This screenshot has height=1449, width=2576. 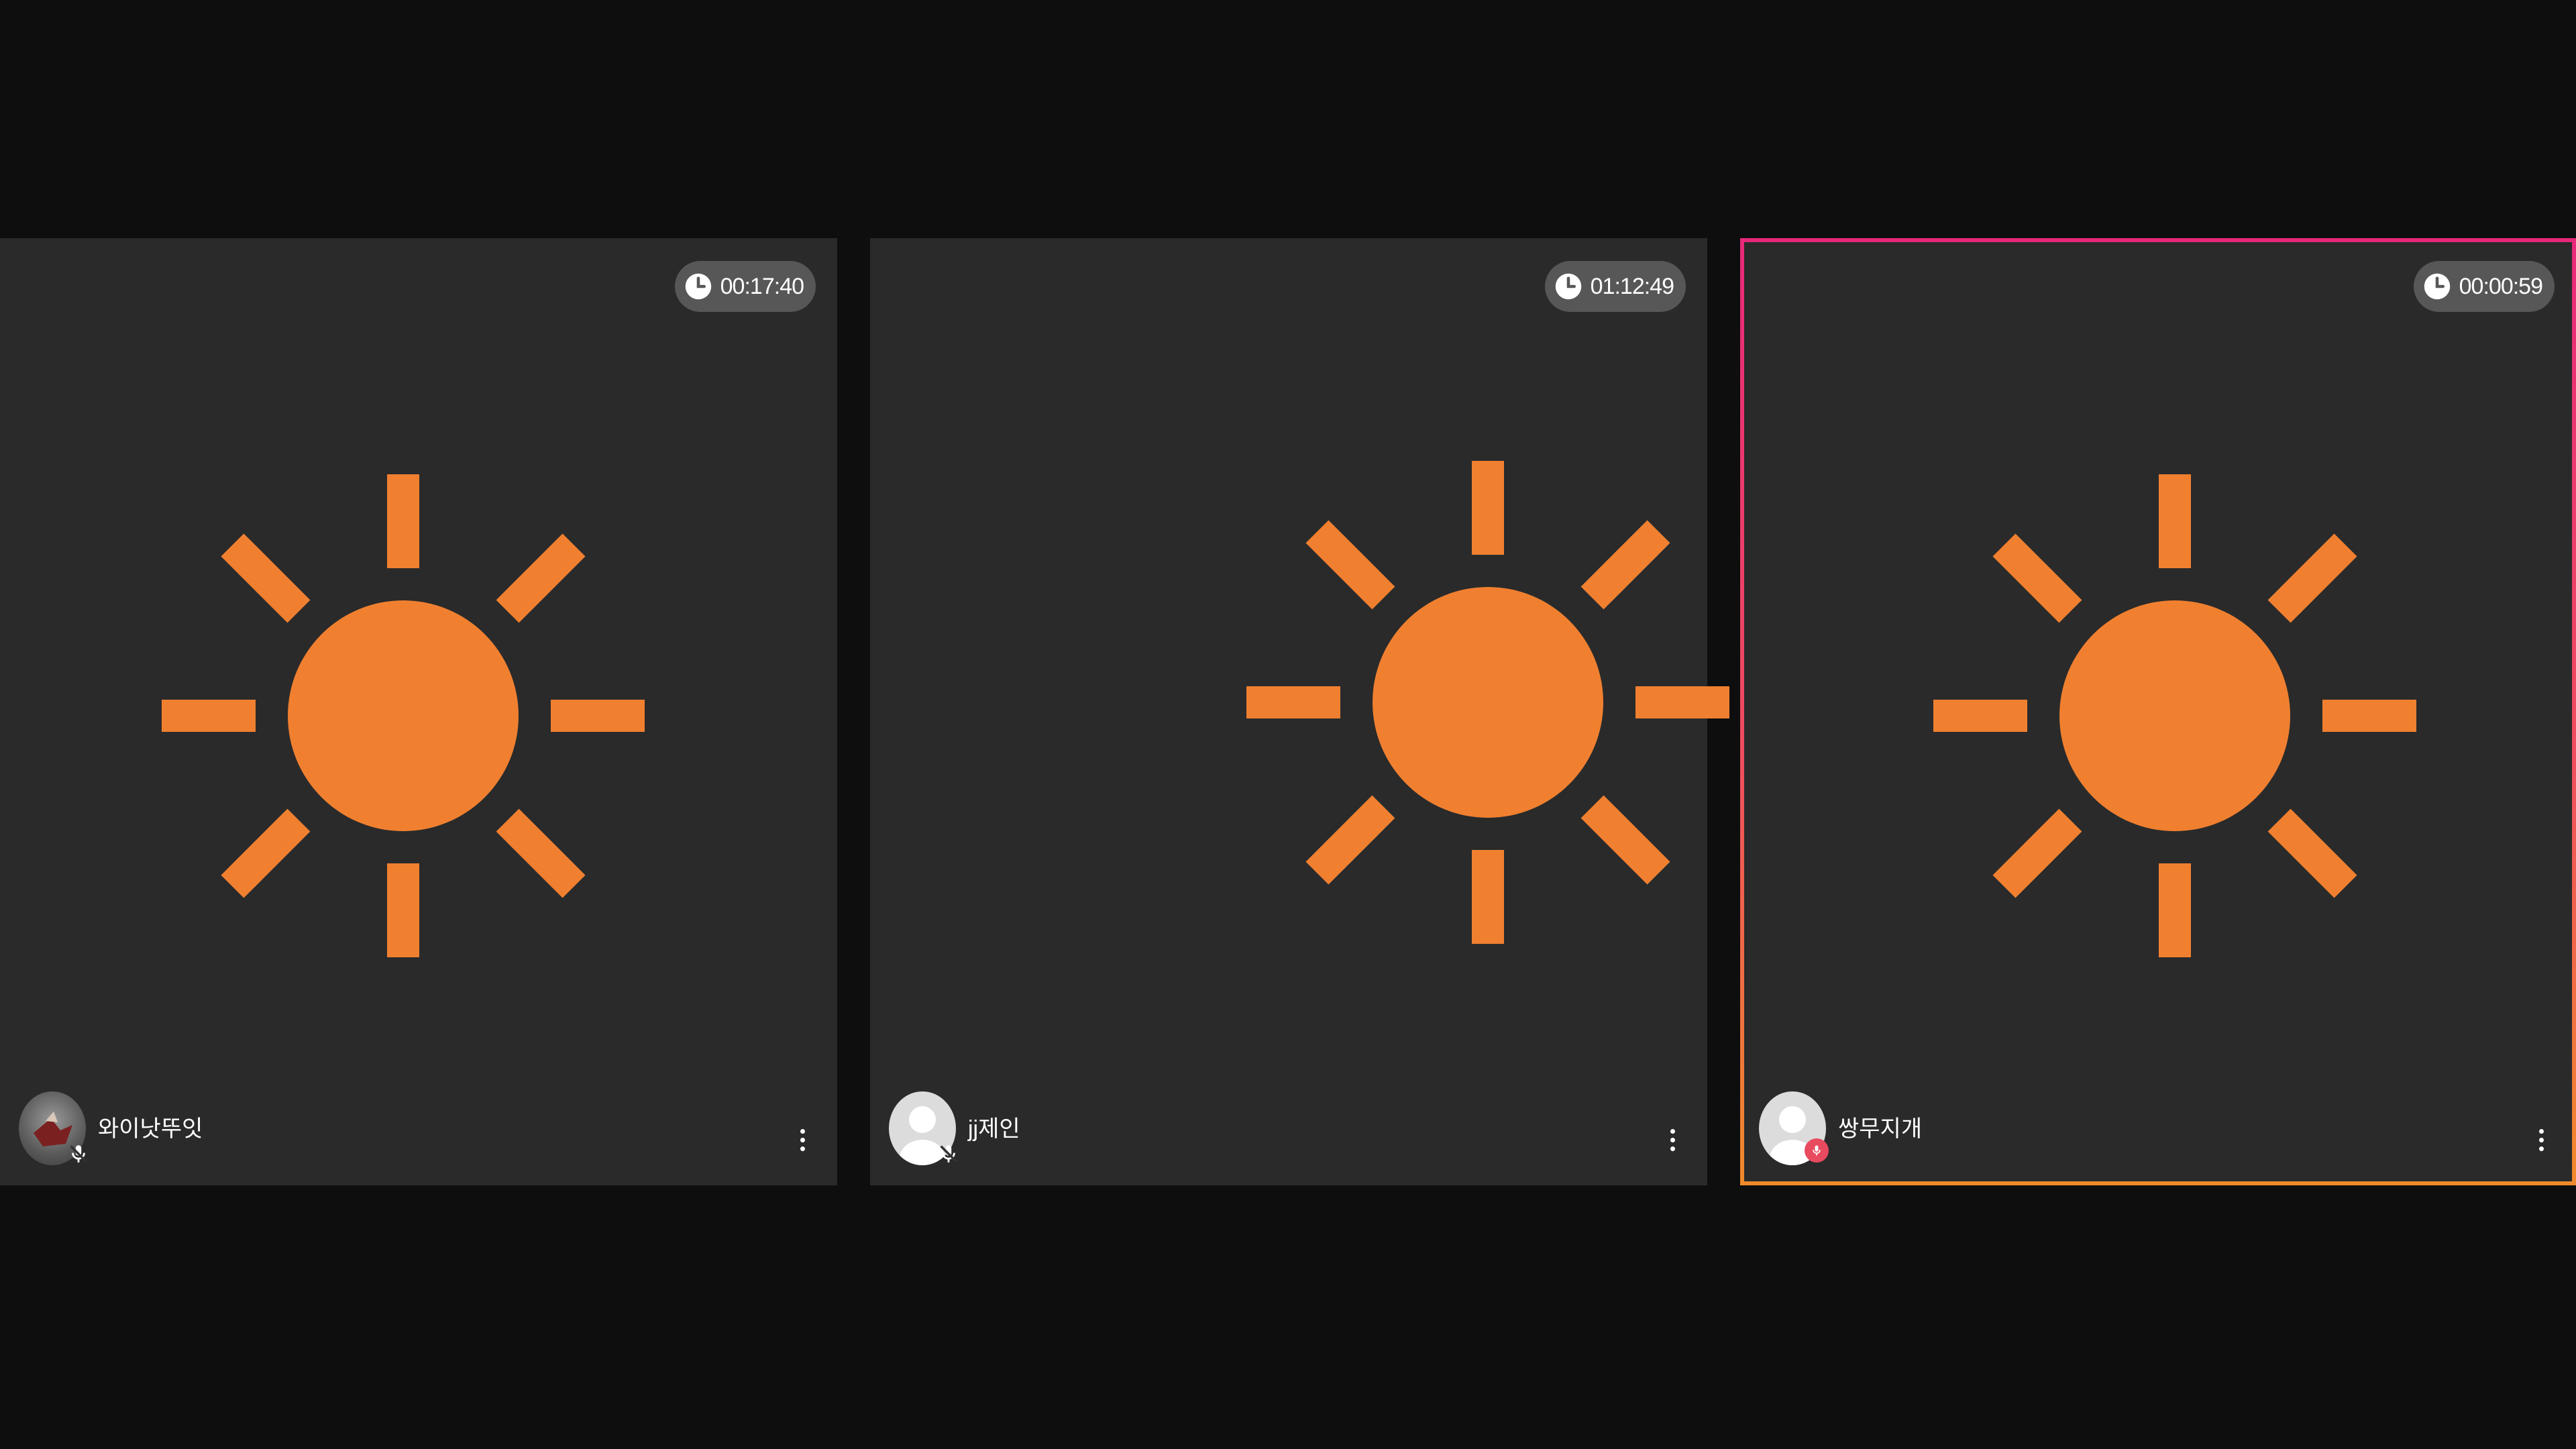 What do you see at coordinates (150, 1129) in the screenshot?
I see `participant-name: 와이낫뚜잇` at bounding box center [150, 1129].